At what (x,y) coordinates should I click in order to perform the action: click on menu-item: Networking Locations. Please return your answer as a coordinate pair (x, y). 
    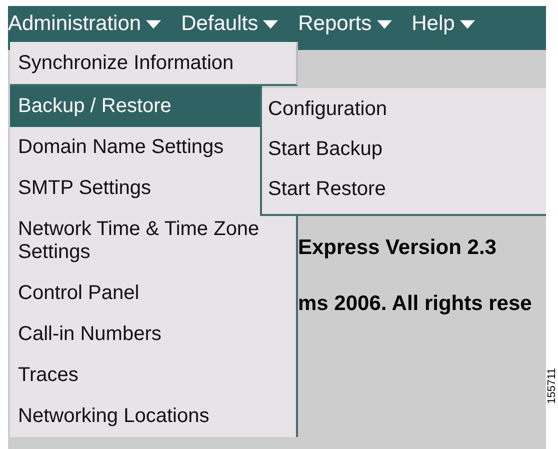
    Looking at the image, I should click on (154, 416).